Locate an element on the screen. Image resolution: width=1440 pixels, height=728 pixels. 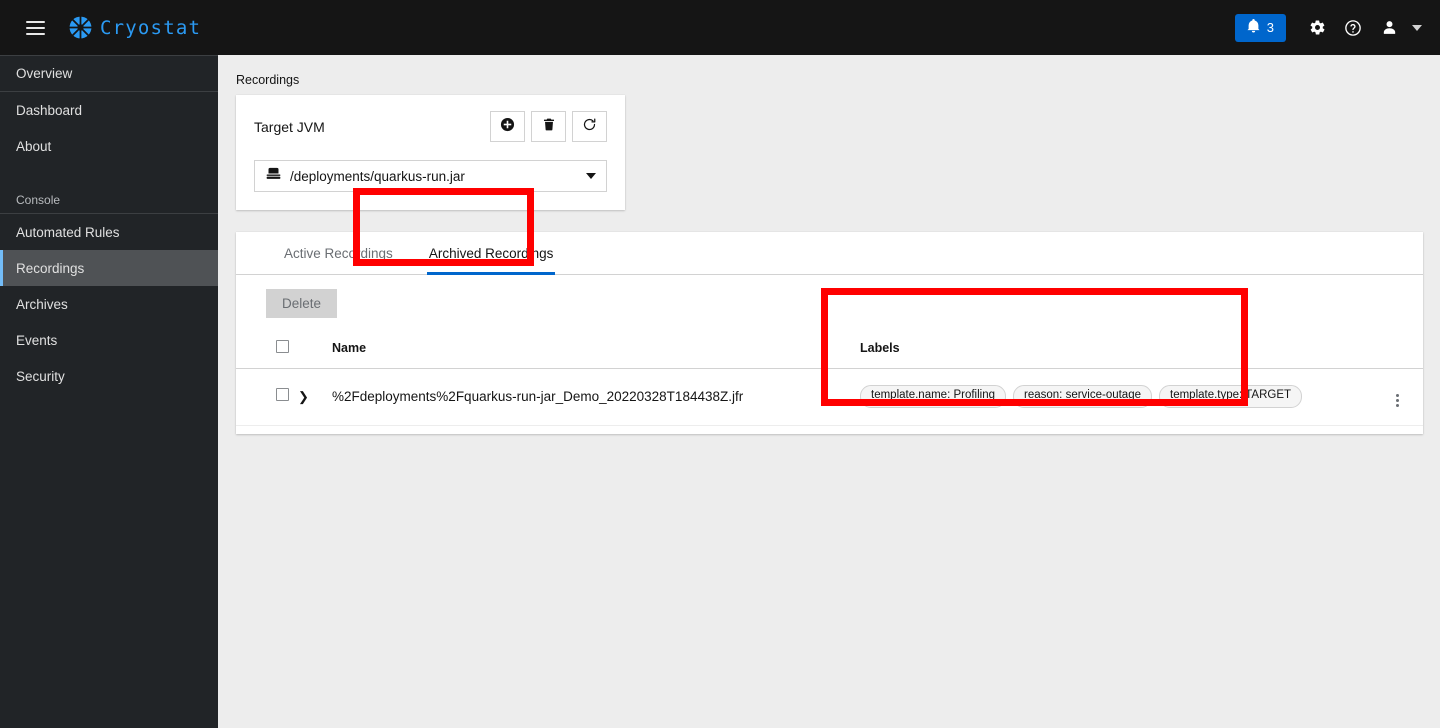
sidebar-item-security: Security is located at coordinates (109, 376).